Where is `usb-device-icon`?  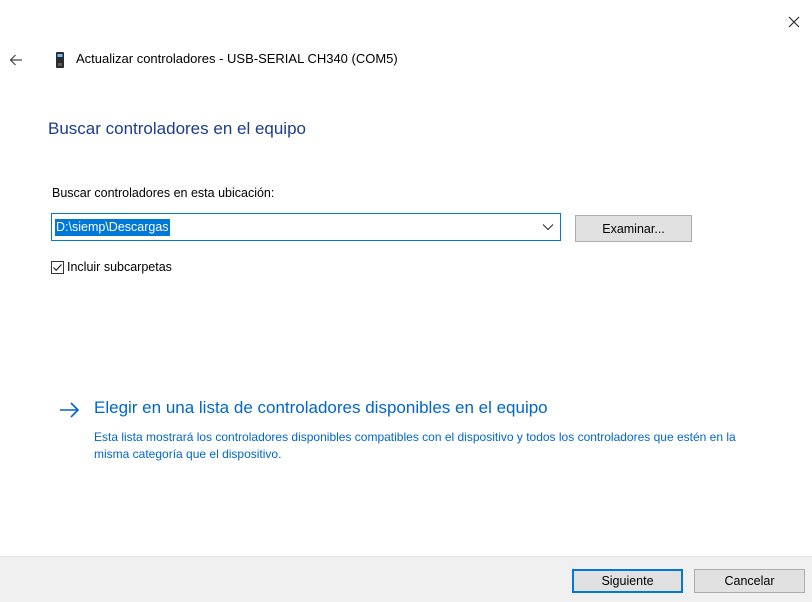
usb-device-icon is located at coordinates (60, 60).